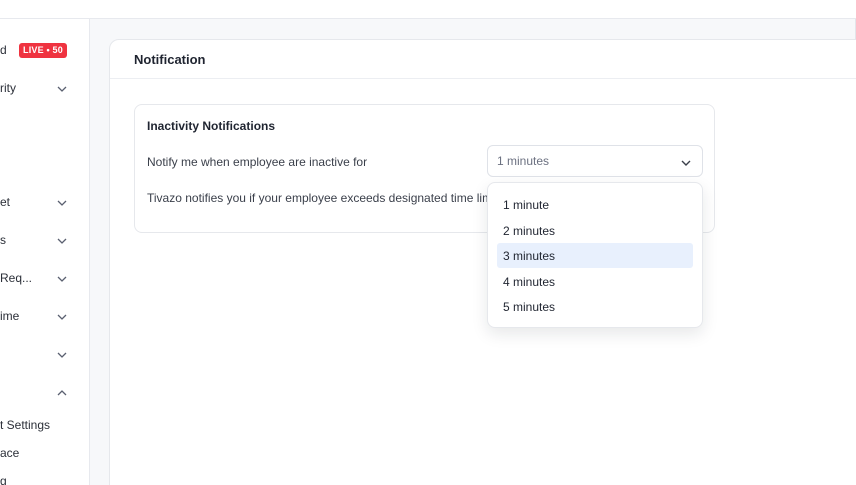 Image resolution: width=856 pixels, height=485 pixels. I want to click on dropdown-option-5-minutes: 5 minutes, so click(595, 306).